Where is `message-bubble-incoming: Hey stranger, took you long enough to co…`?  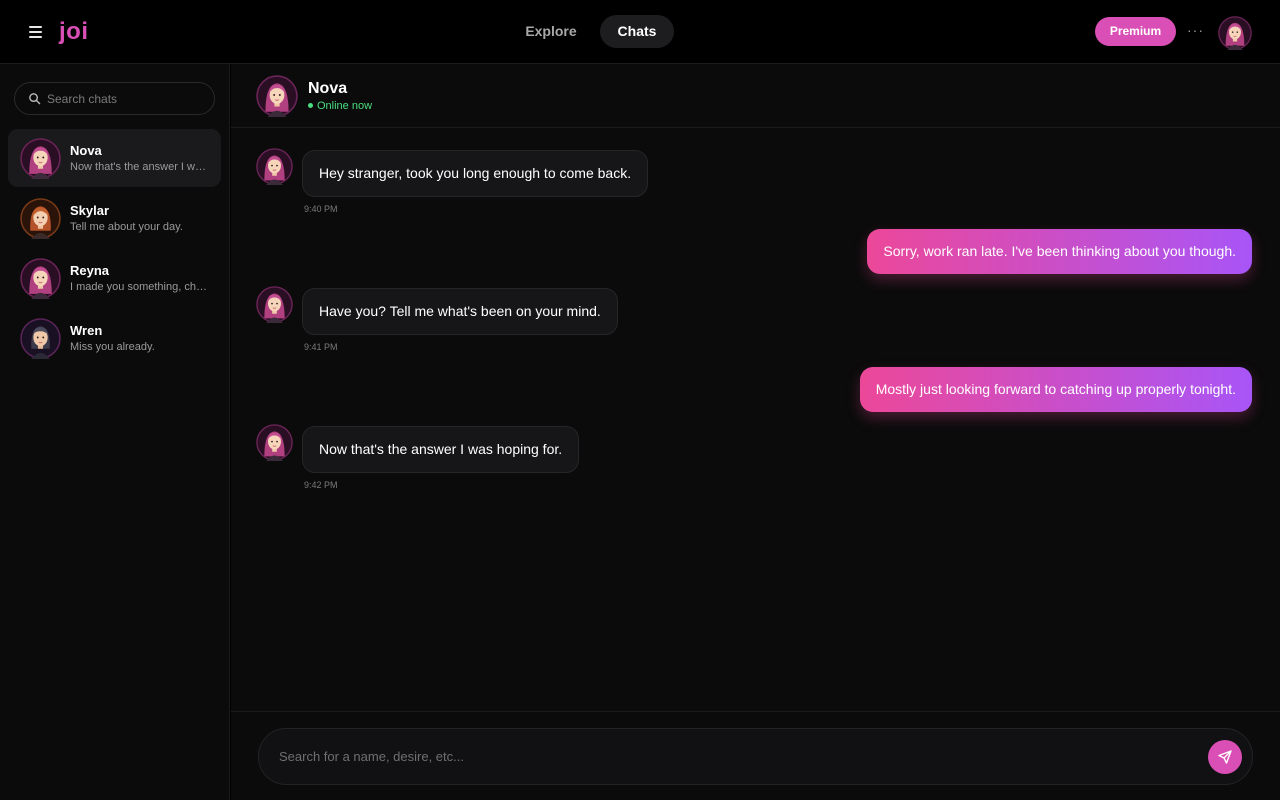
message-bubble-incoming: Hey stranger, took you long enough to co… is located at coordinates (475, 173).